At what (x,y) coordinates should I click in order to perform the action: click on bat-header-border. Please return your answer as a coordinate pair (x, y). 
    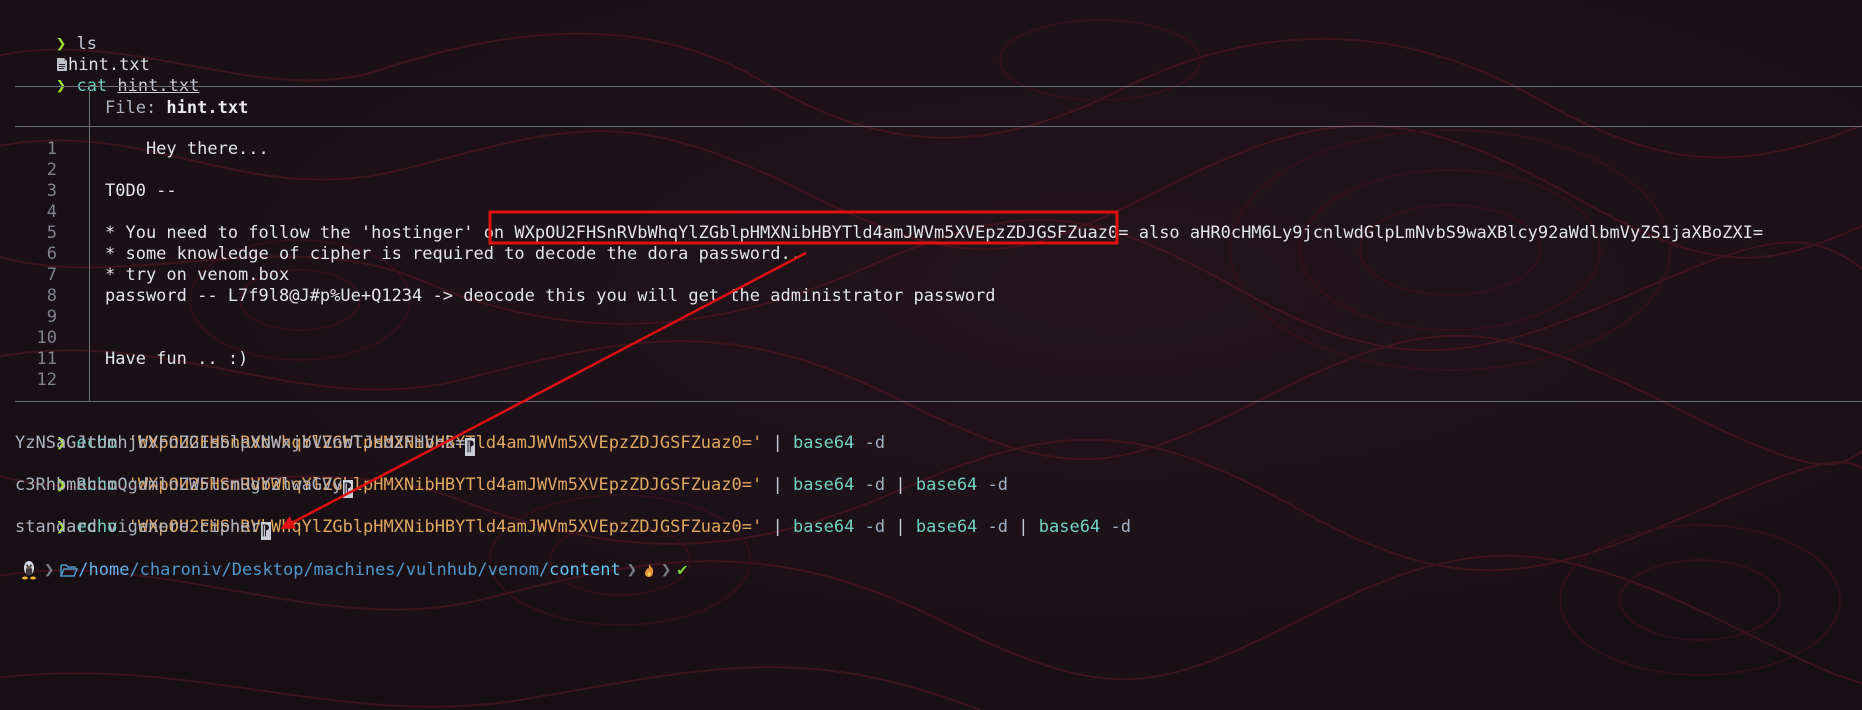
    Looking at the image, I should click on (938, 126).